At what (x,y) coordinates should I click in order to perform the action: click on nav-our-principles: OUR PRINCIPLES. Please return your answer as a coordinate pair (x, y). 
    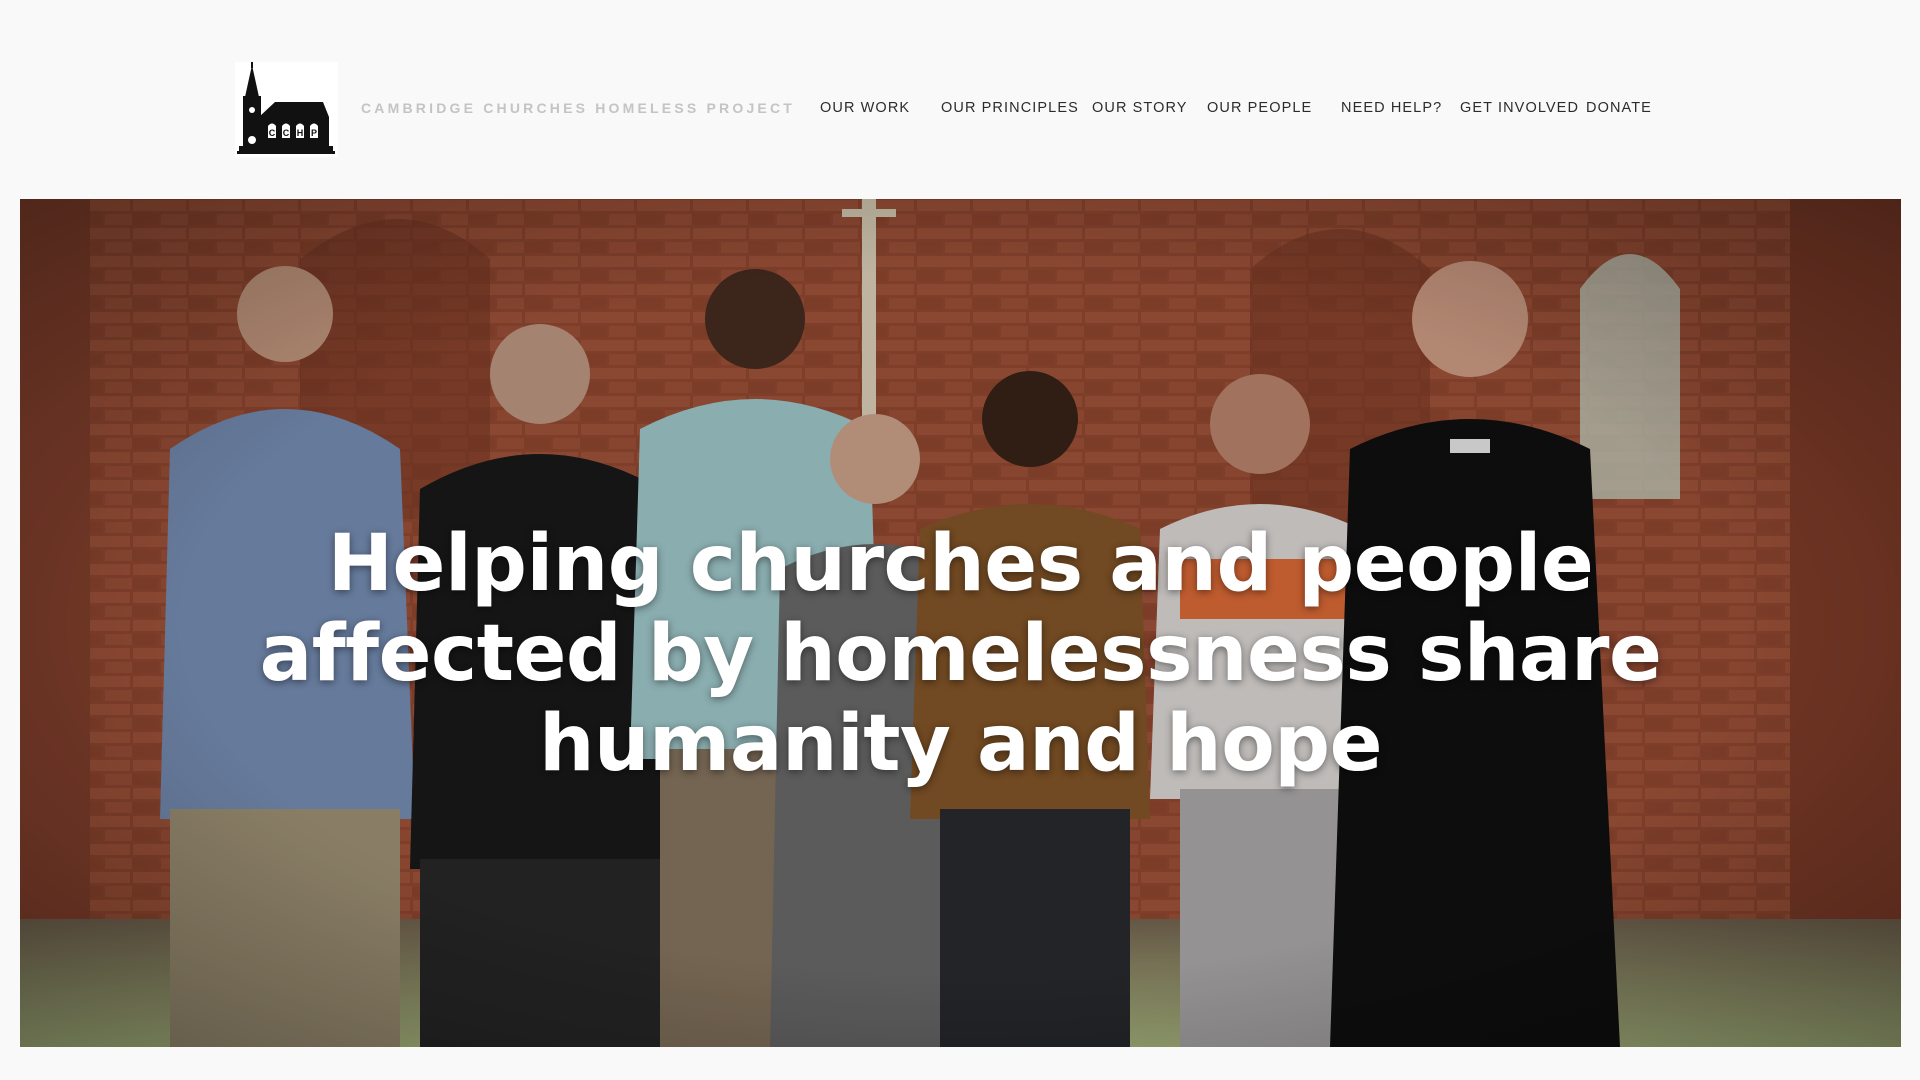
    Looking at the image, I should click on (1010, 108).